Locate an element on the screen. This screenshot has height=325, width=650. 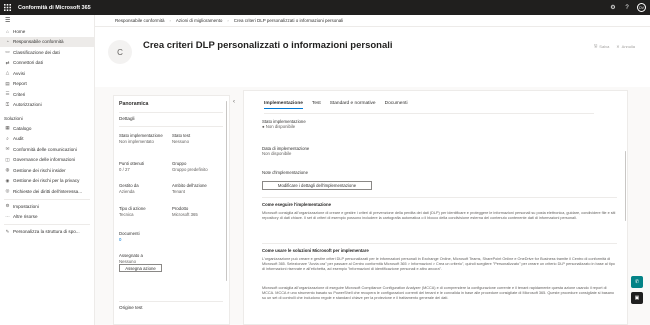
field-documents: Documenti 0 is located at coordinates (129, 236).